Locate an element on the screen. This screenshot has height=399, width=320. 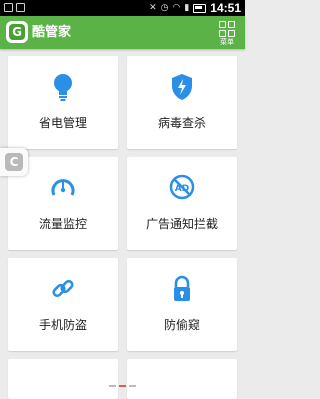
tile-power-saving: 省电管理 is located at coordinates (63, 102).